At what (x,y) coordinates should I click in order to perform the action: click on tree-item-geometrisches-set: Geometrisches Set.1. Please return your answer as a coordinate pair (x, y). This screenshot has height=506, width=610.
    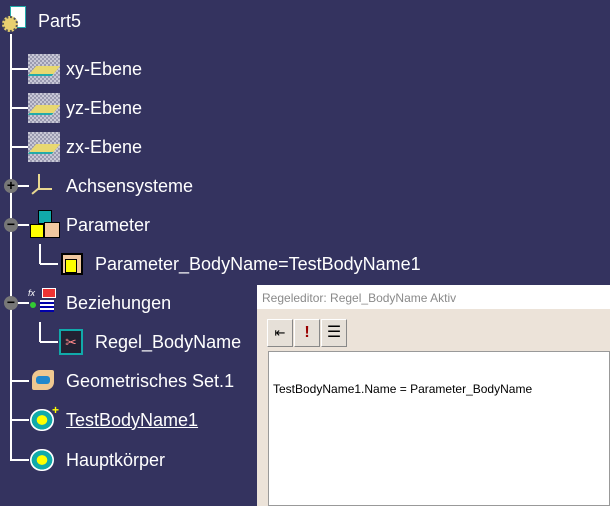
    Looking at the image, I should click on (131, 381).